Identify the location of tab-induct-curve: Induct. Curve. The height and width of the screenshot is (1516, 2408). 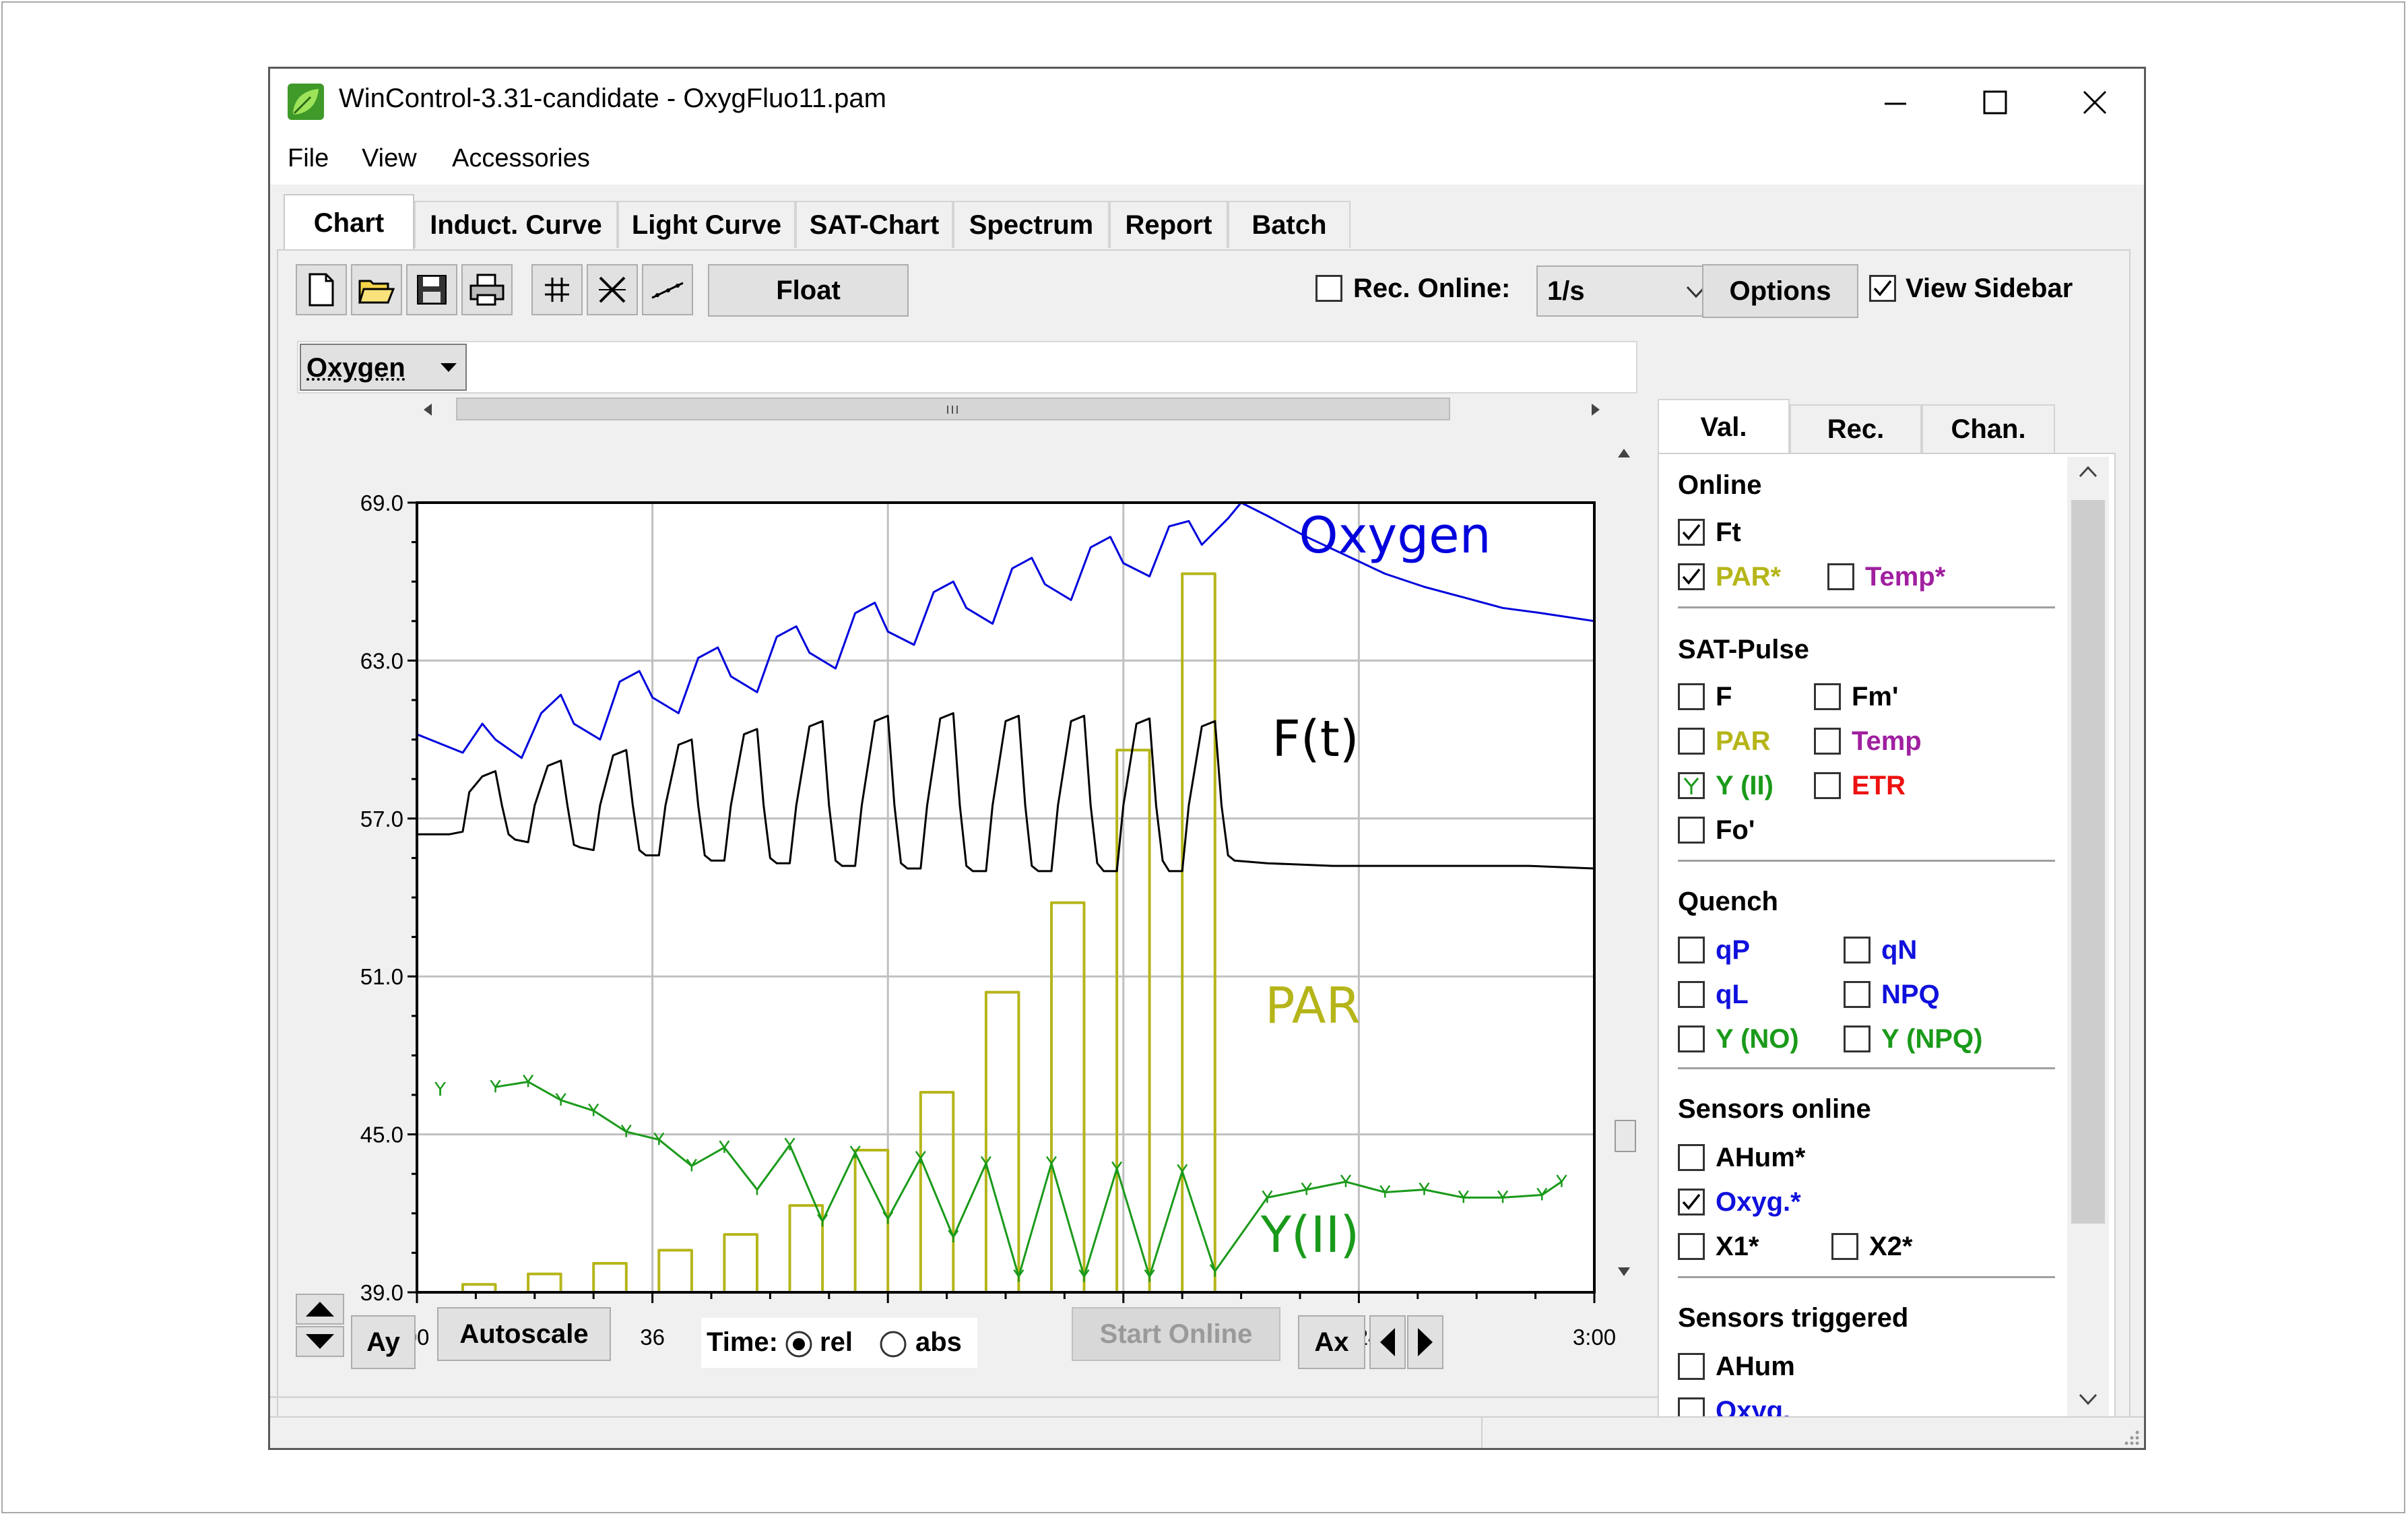
(516, 224).